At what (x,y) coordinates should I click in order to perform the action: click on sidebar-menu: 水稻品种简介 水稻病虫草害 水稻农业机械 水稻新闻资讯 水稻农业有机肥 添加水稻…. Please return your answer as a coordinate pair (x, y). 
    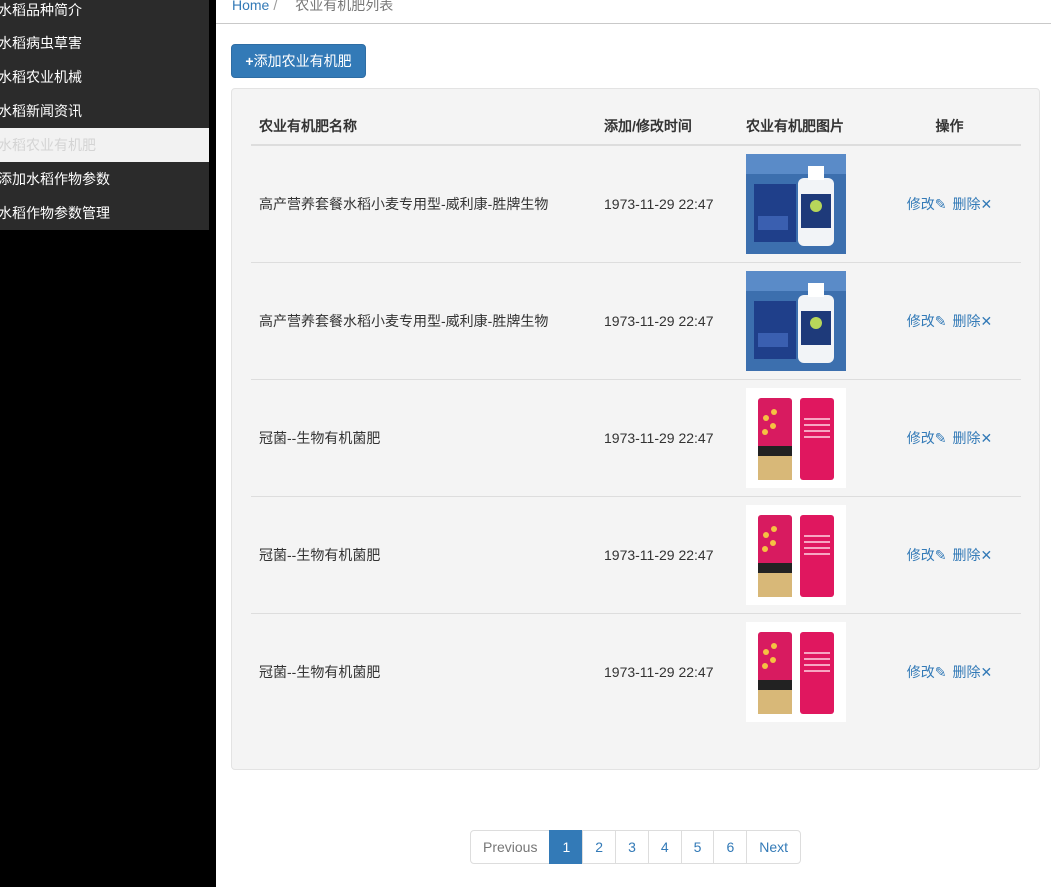
    Looking at the image, I should click on (104, 115).